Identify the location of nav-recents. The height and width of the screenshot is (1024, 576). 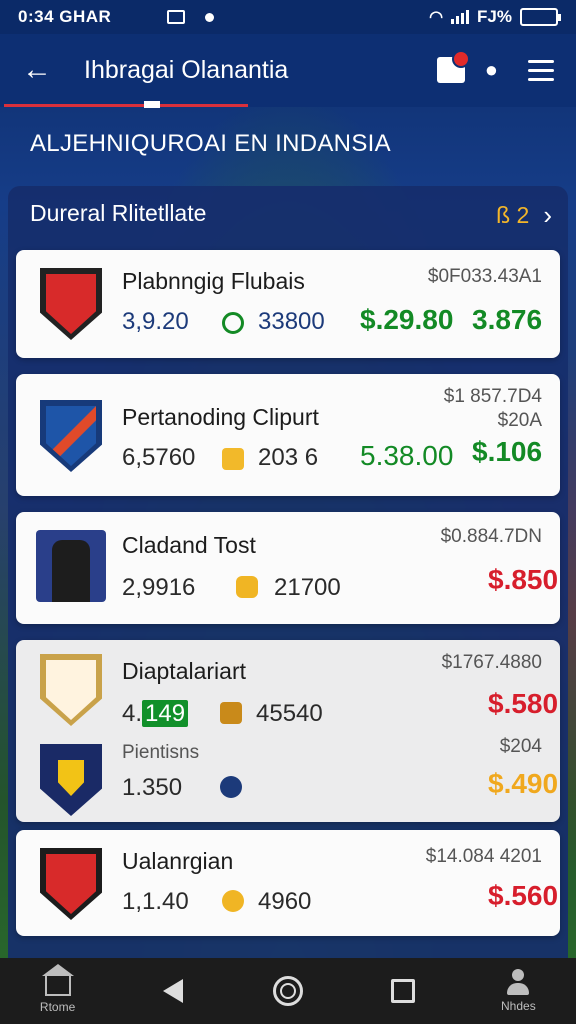
(403, 991).